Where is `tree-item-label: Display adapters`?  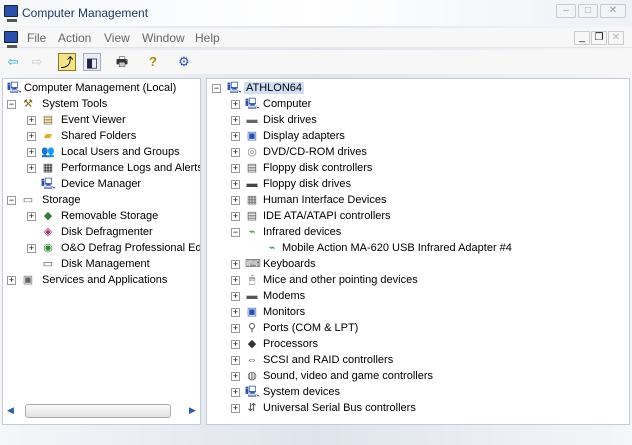 tree-item-label: Display adapters is located at coordinates (304, 136).